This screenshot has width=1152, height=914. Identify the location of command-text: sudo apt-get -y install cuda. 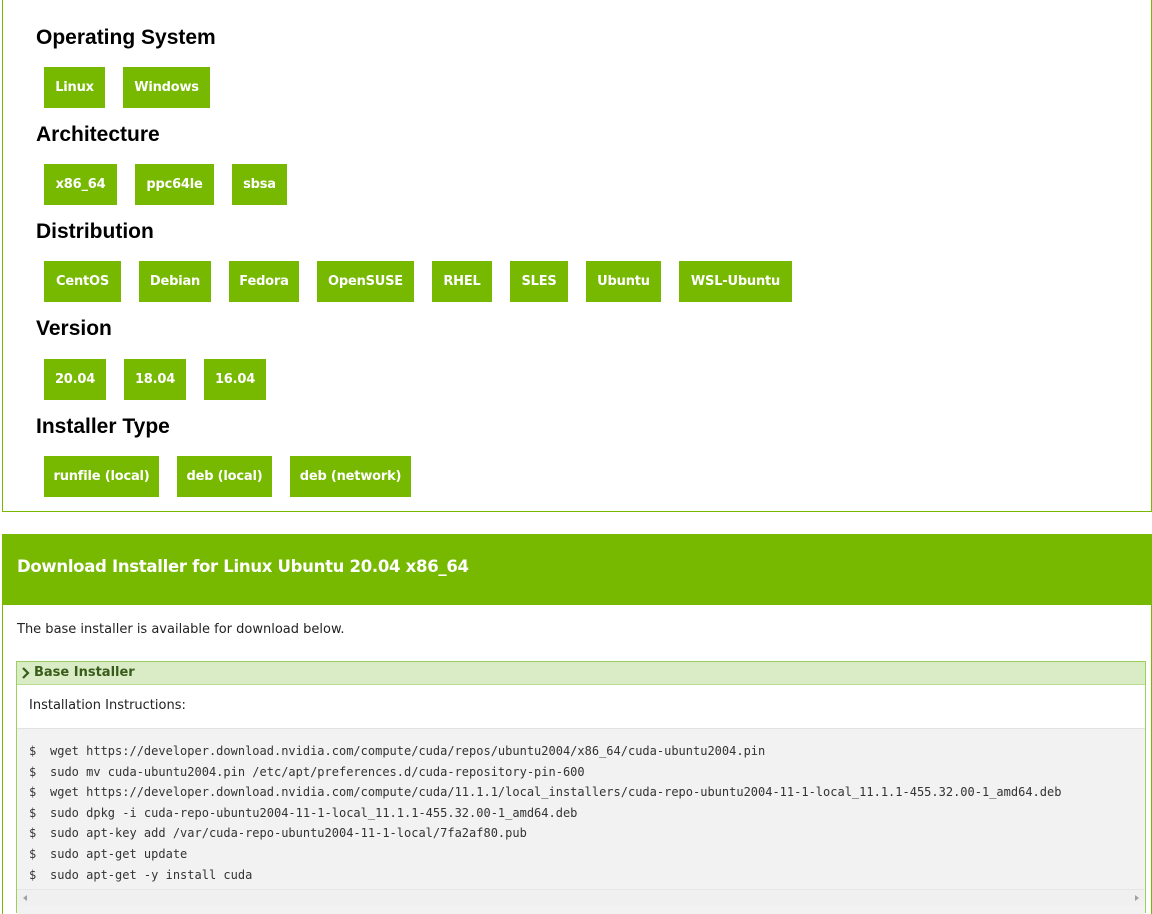
(151, 874).